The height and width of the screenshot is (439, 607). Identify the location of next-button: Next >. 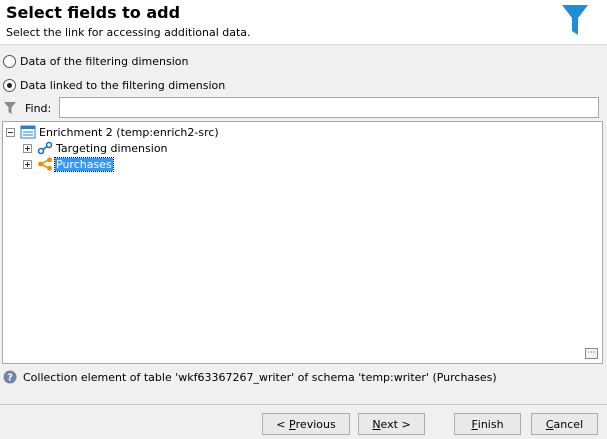
(391, 424).